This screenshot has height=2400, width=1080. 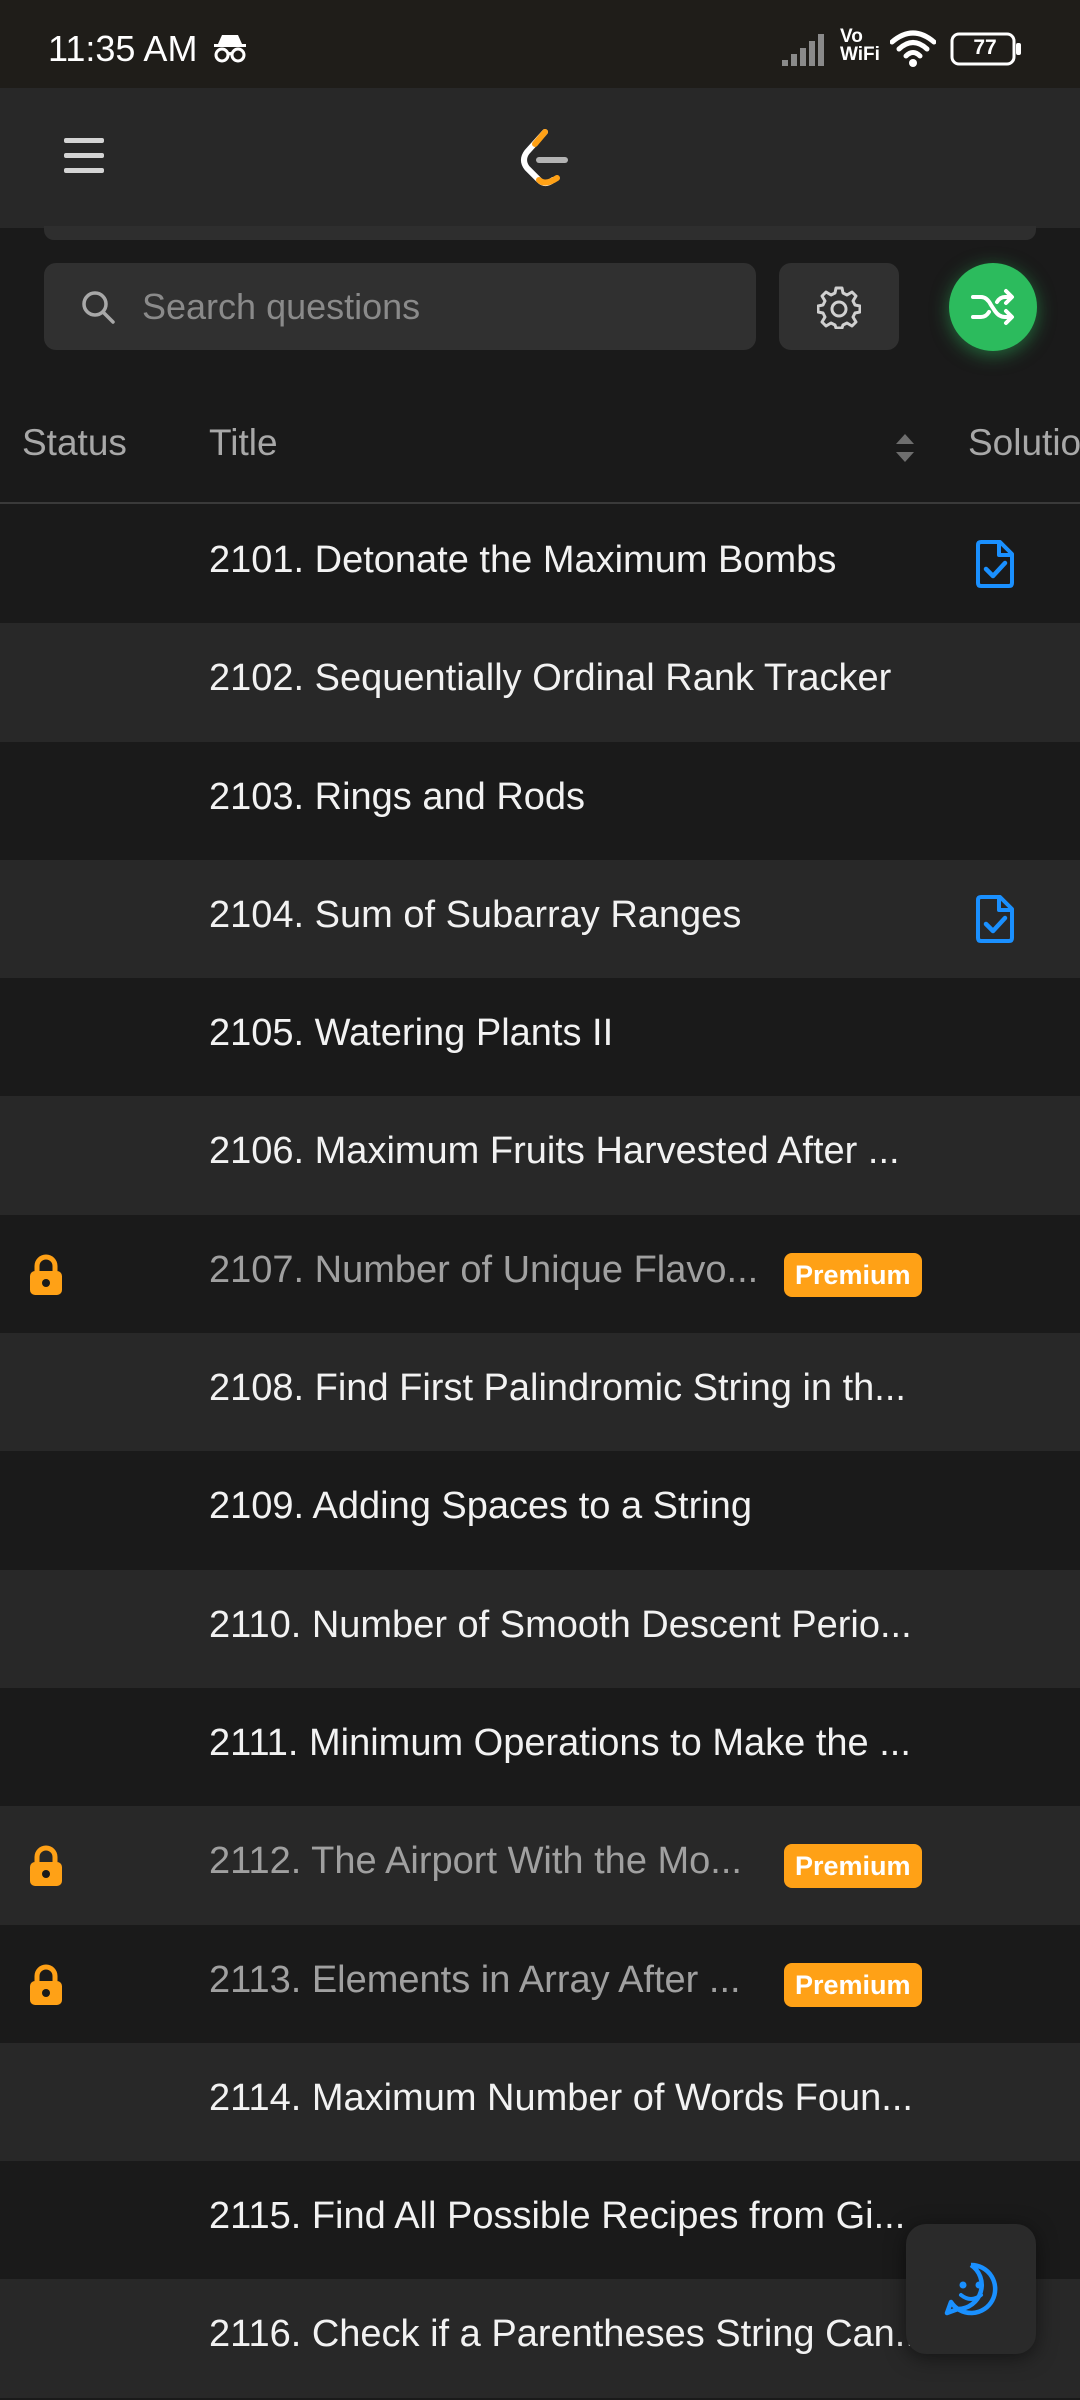 What do you see at coordinates (540, 44) in the screenshot?
I see `status-bar: 11:35 AM Vo WiFi 77` at bounding box center [540, 44].